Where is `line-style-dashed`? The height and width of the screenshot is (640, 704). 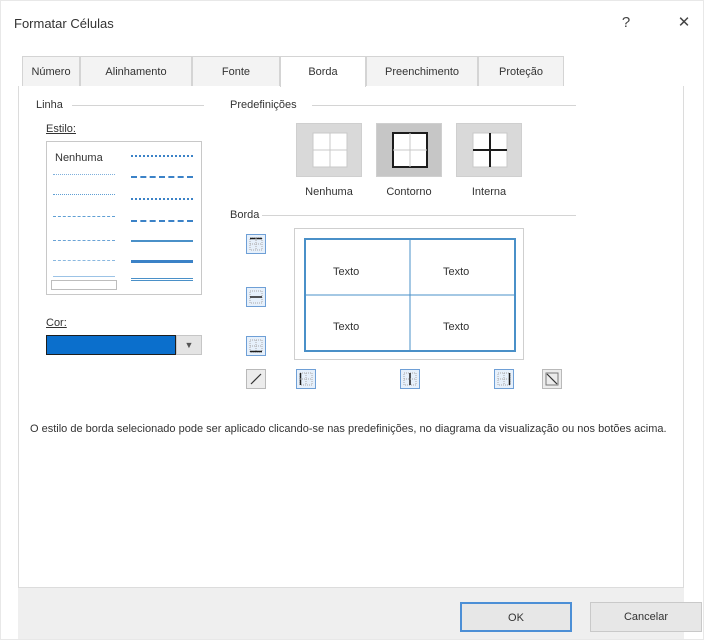 line-style-dashed is located at coordinates (84, 260).